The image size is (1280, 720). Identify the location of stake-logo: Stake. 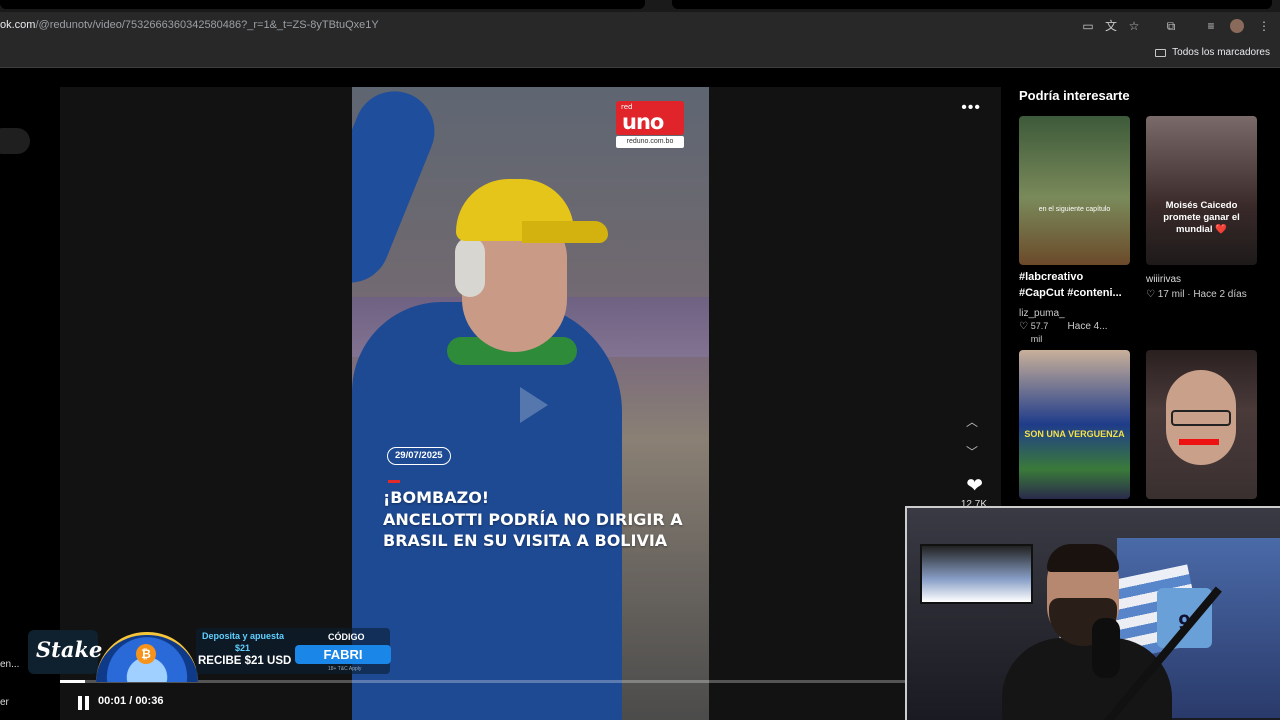
(69, 649).